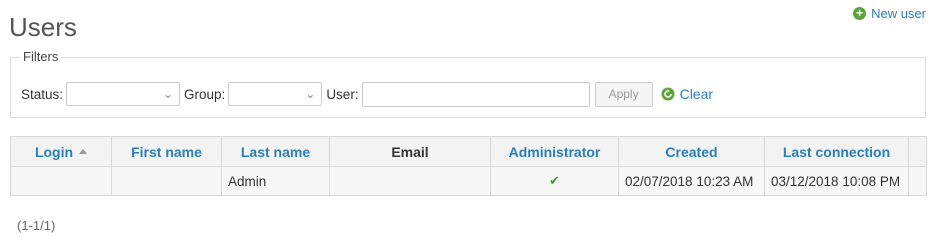 This screenshot has width=934, height=242. What do you see at coordinates (475, 94) in the screenshot?
I see `user-input` at bounding box center [475, 94].